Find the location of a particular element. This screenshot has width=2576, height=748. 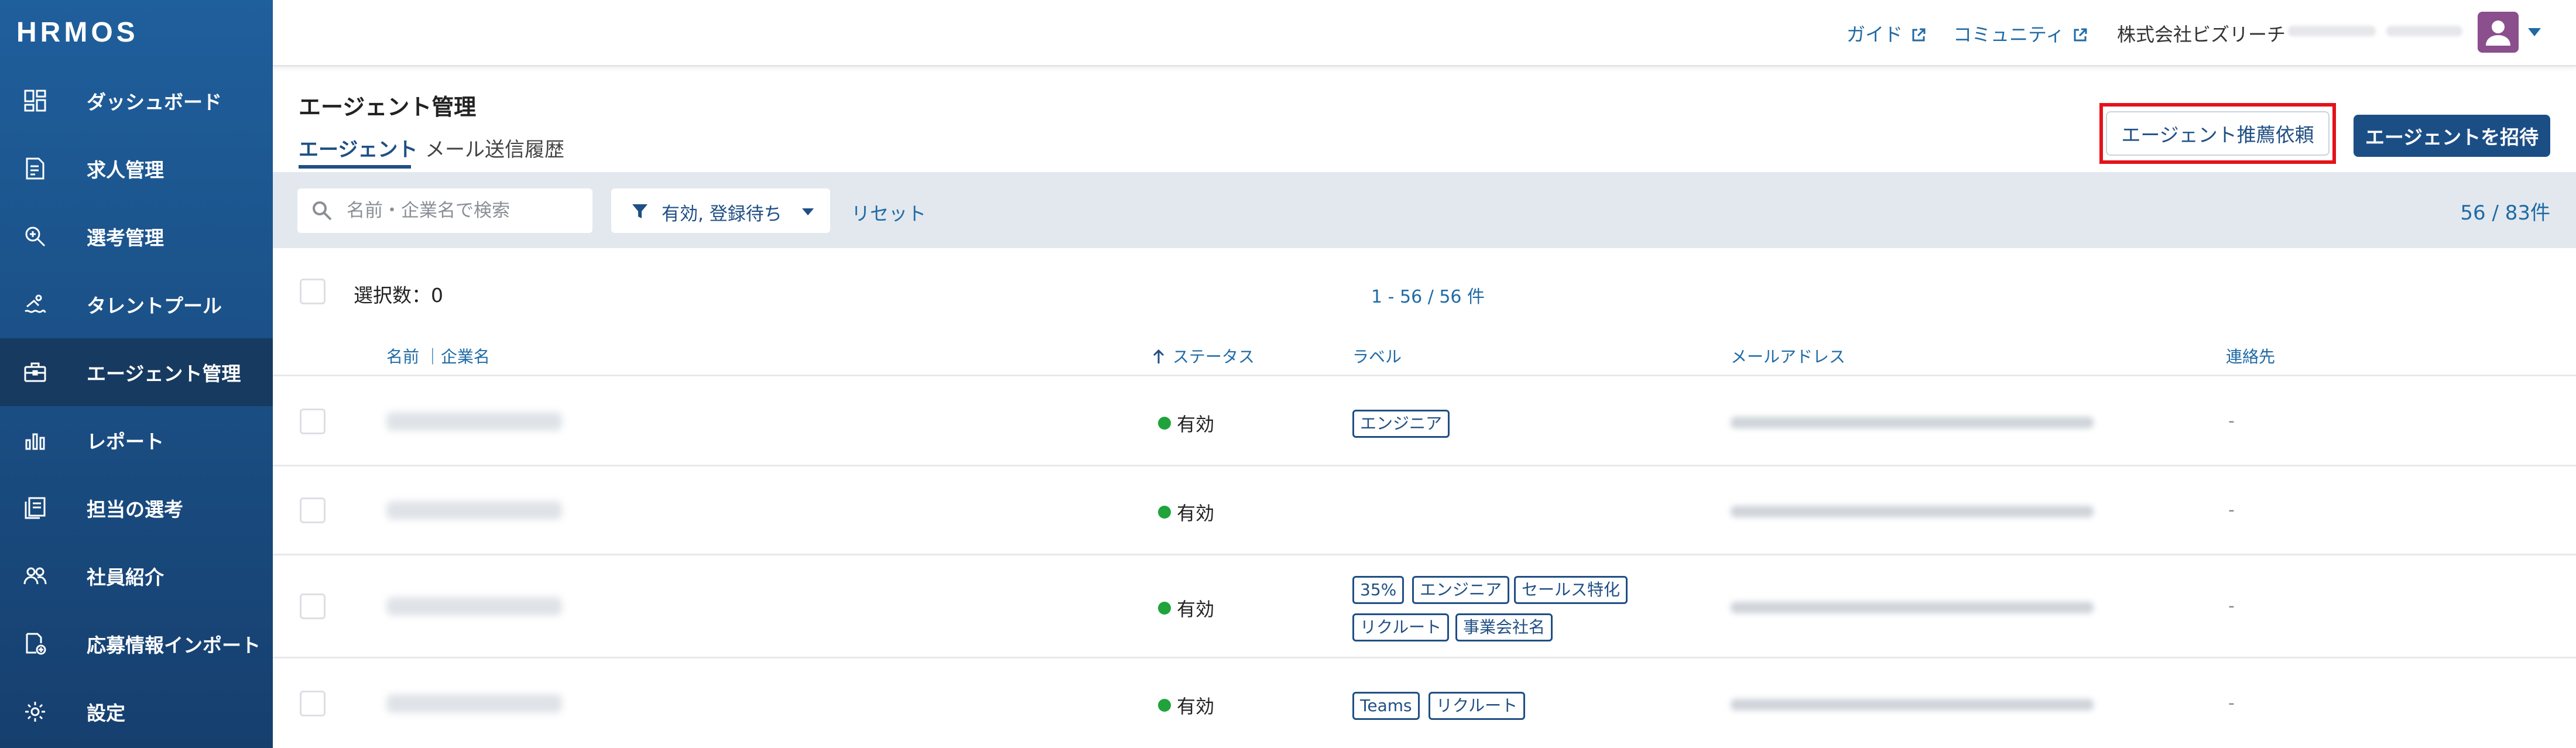

column-header-email: メールアドレス is located at coordinates (1788, 356).